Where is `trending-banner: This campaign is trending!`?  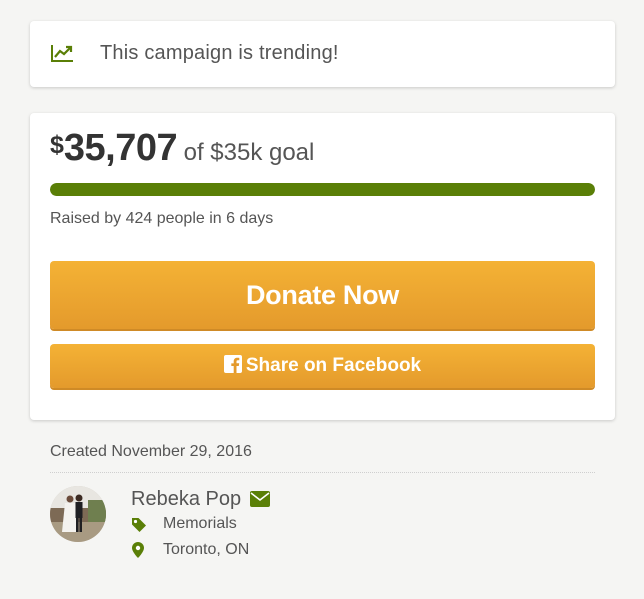 trending-banner: This campaign is trending! is located at coordinates (322, 54).